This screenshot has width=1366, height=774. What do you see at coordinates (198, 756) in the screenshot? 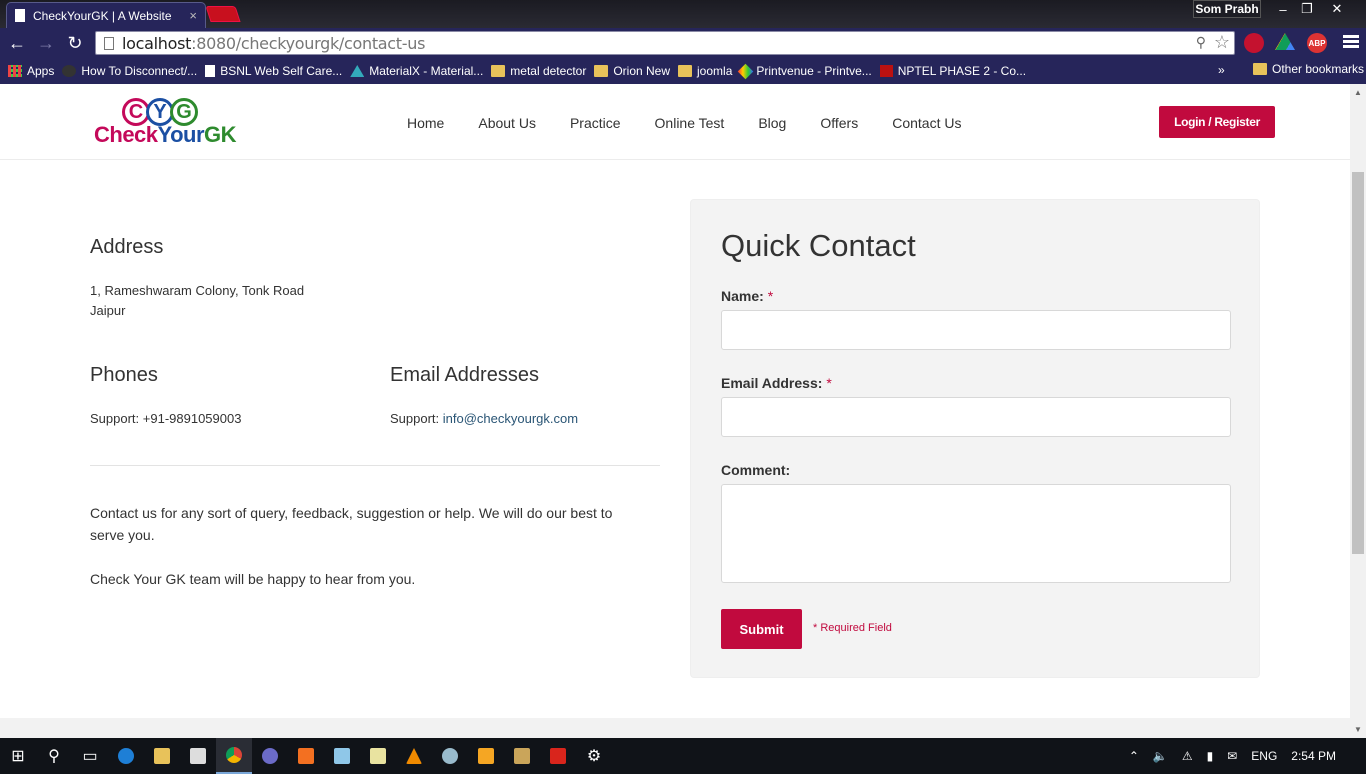
I see `store-icon` at bounding box center [198, 756].